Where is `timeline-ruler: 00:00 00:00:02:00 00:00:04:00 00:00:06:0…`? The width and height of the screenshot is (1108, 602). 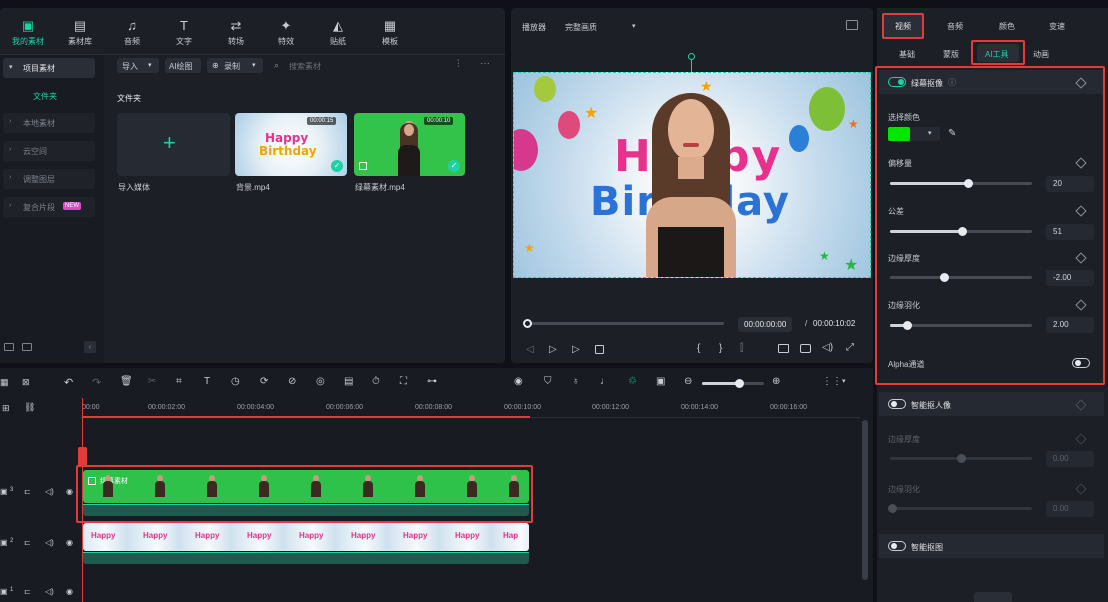
timeline-ruler: 00:00 00:00:02:00 00:00:04:00 00:00:06:0… is located at coordinates (470, 408).